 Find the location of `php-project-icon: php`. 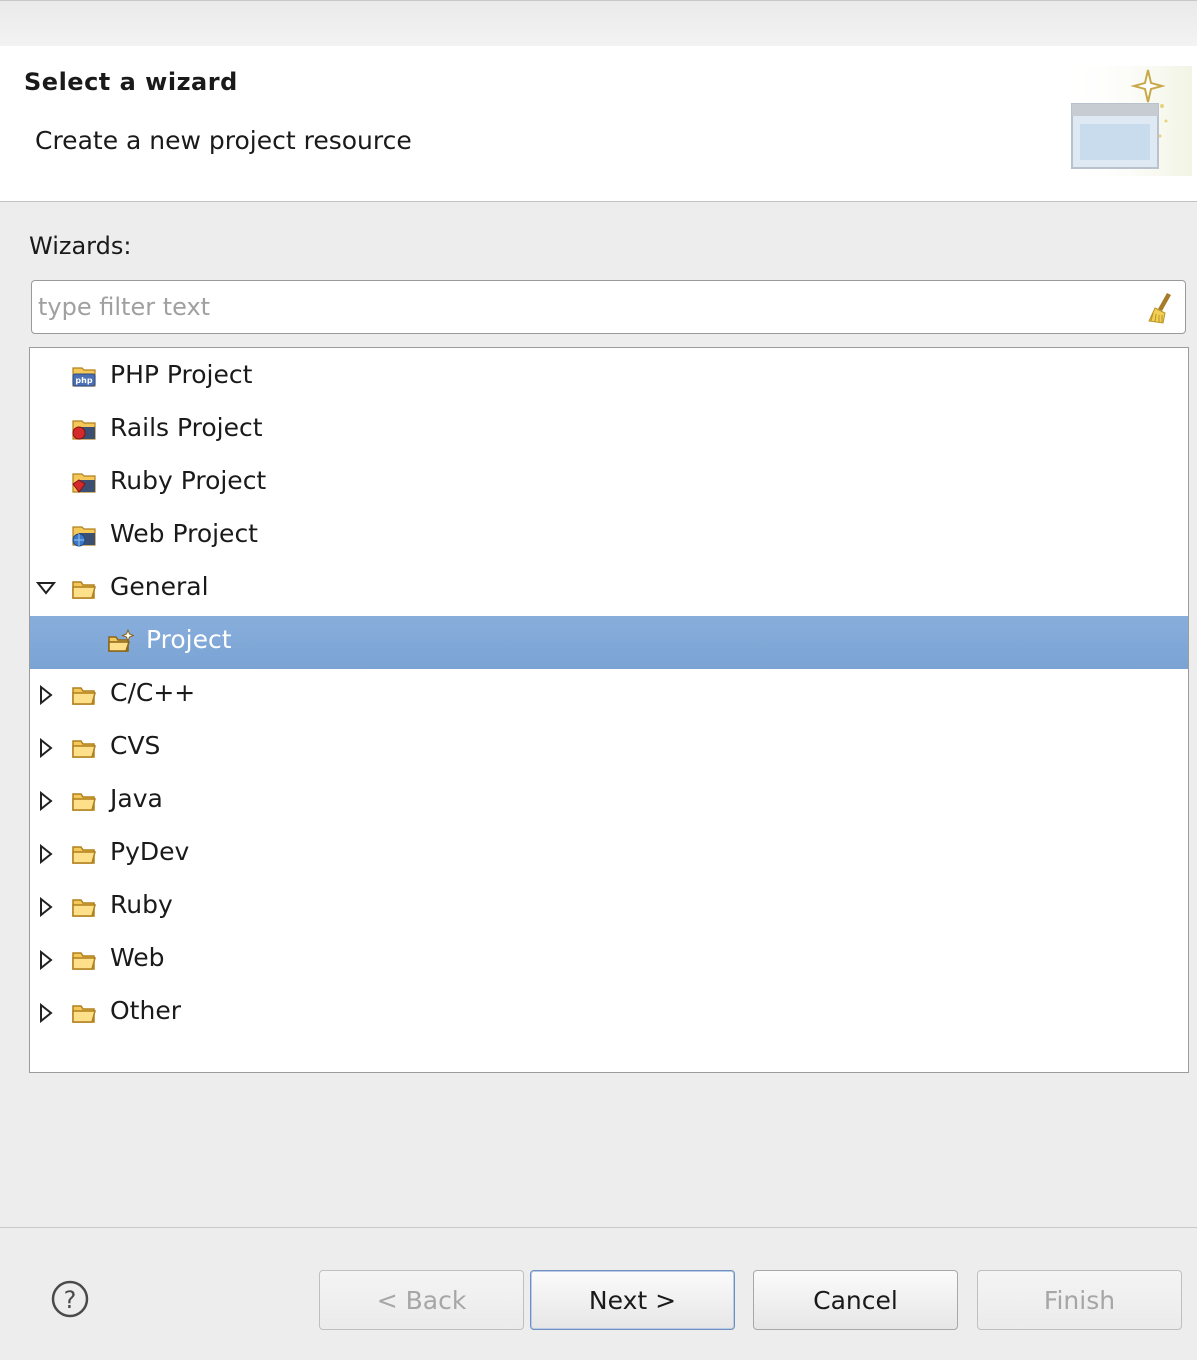

php-project-icon: php is located at coordinates (84, 377).